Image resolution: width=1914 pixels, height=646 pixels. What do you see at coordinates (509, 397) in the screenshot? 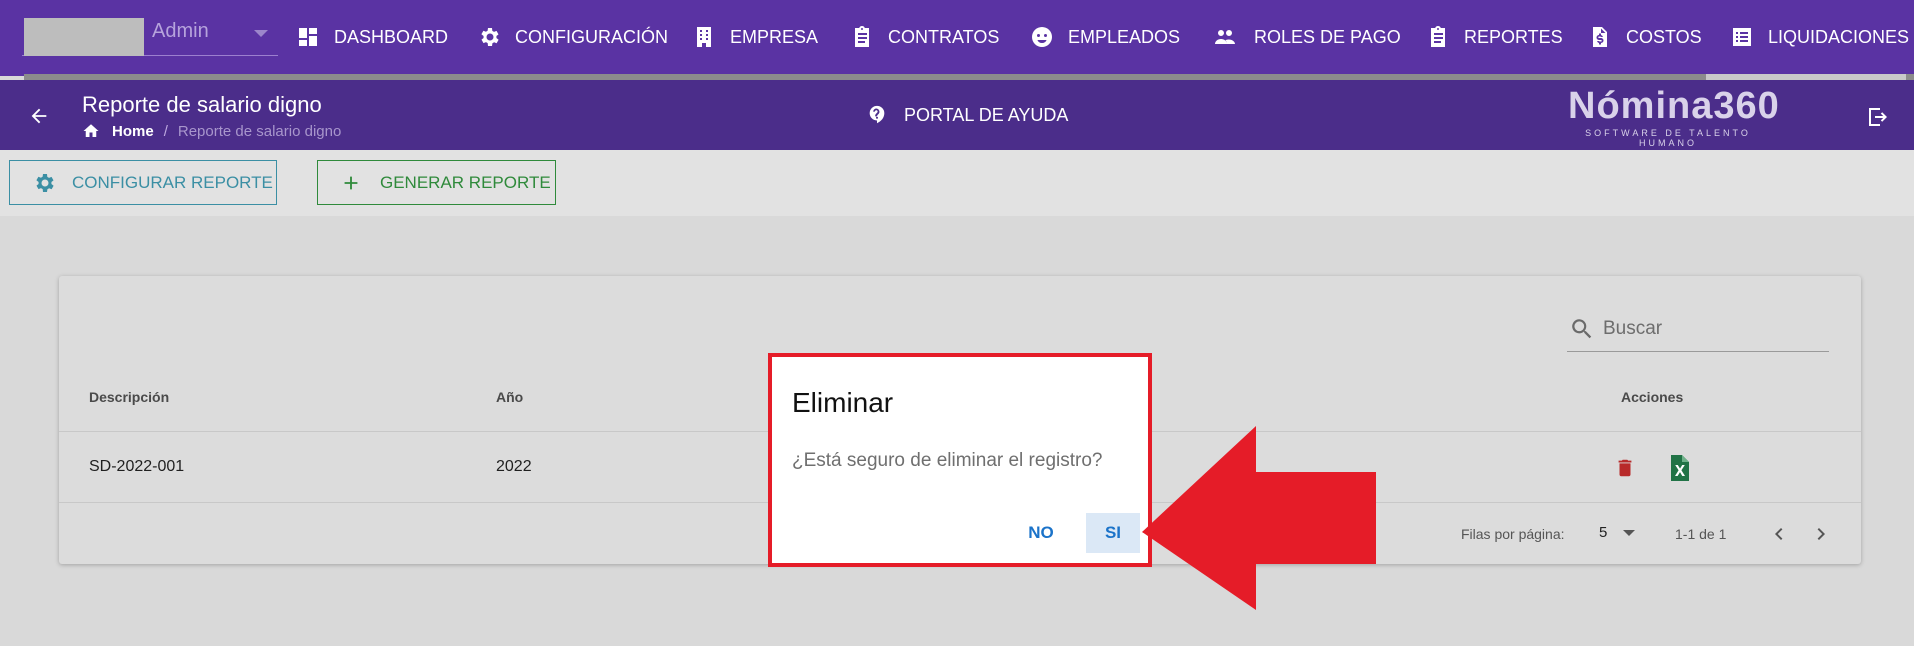
I see `column-header-year: Año` at bounding box center [509, 397].